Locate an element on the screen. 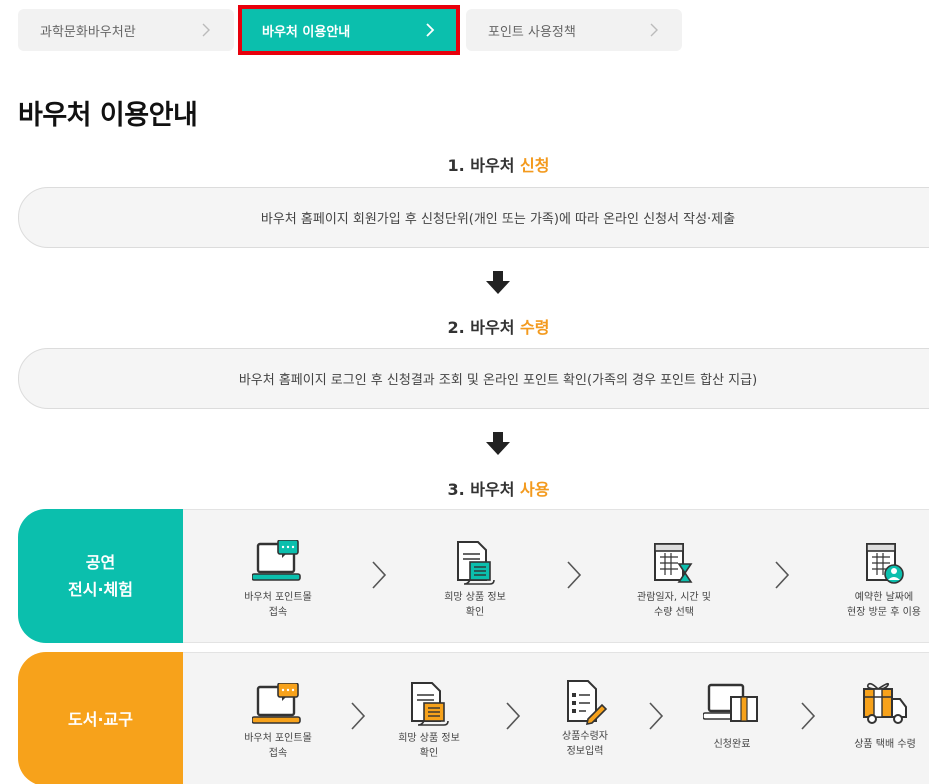 The width and height of the screenshot is (929, 784). tab-navigation: 과학문화바우처란 바우처 이용안내 포인트 사용정책 is located at coordinates (353, 30).